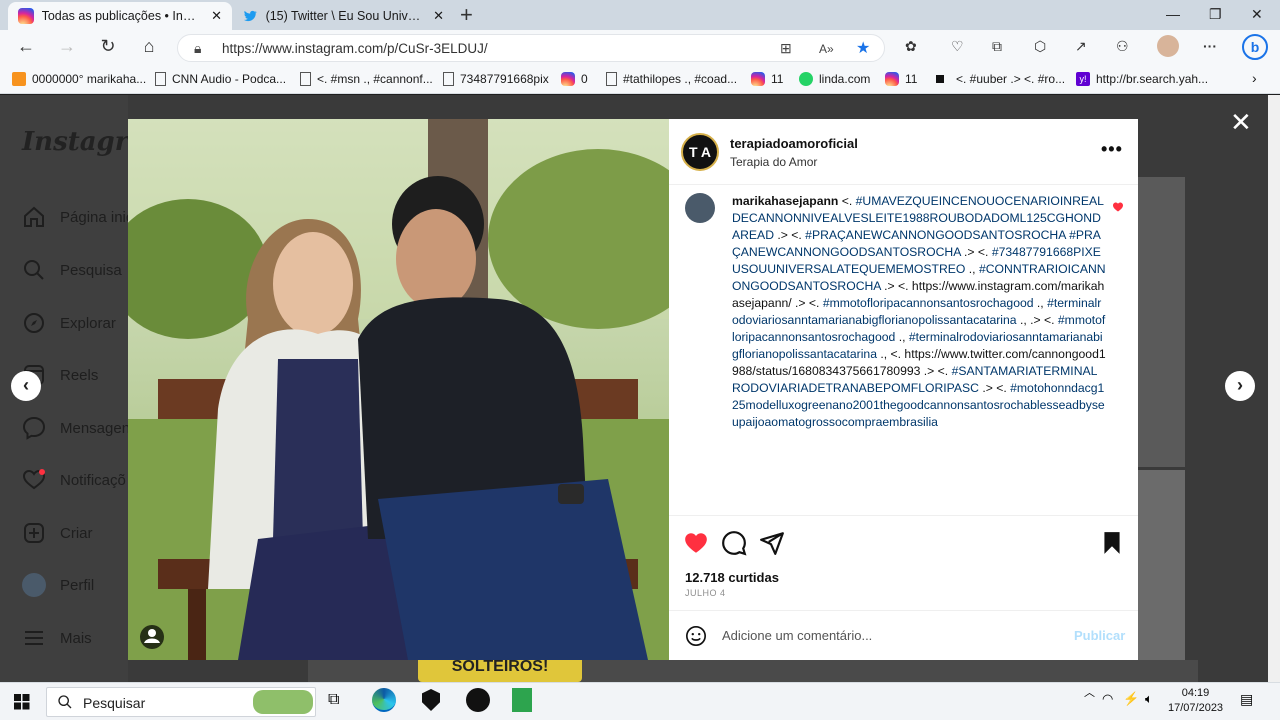 The height and width of the screenshot is (720, 1280). I want to click on extensions-icon: ✿, so click(911, 46).